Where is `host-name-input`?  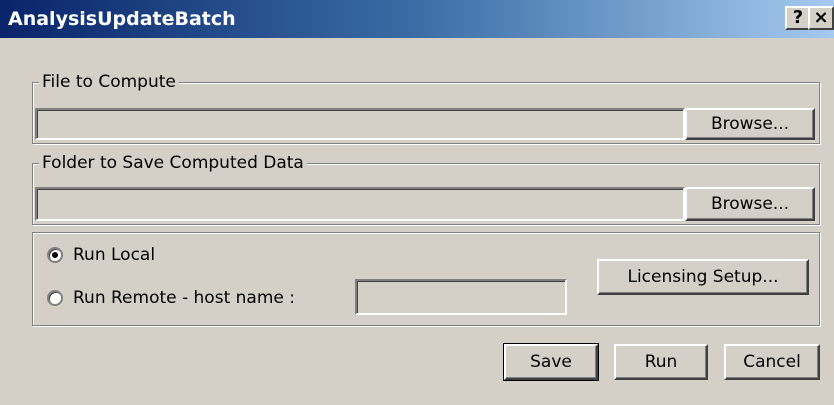 host-name-input is located at coordinates (461, 297).